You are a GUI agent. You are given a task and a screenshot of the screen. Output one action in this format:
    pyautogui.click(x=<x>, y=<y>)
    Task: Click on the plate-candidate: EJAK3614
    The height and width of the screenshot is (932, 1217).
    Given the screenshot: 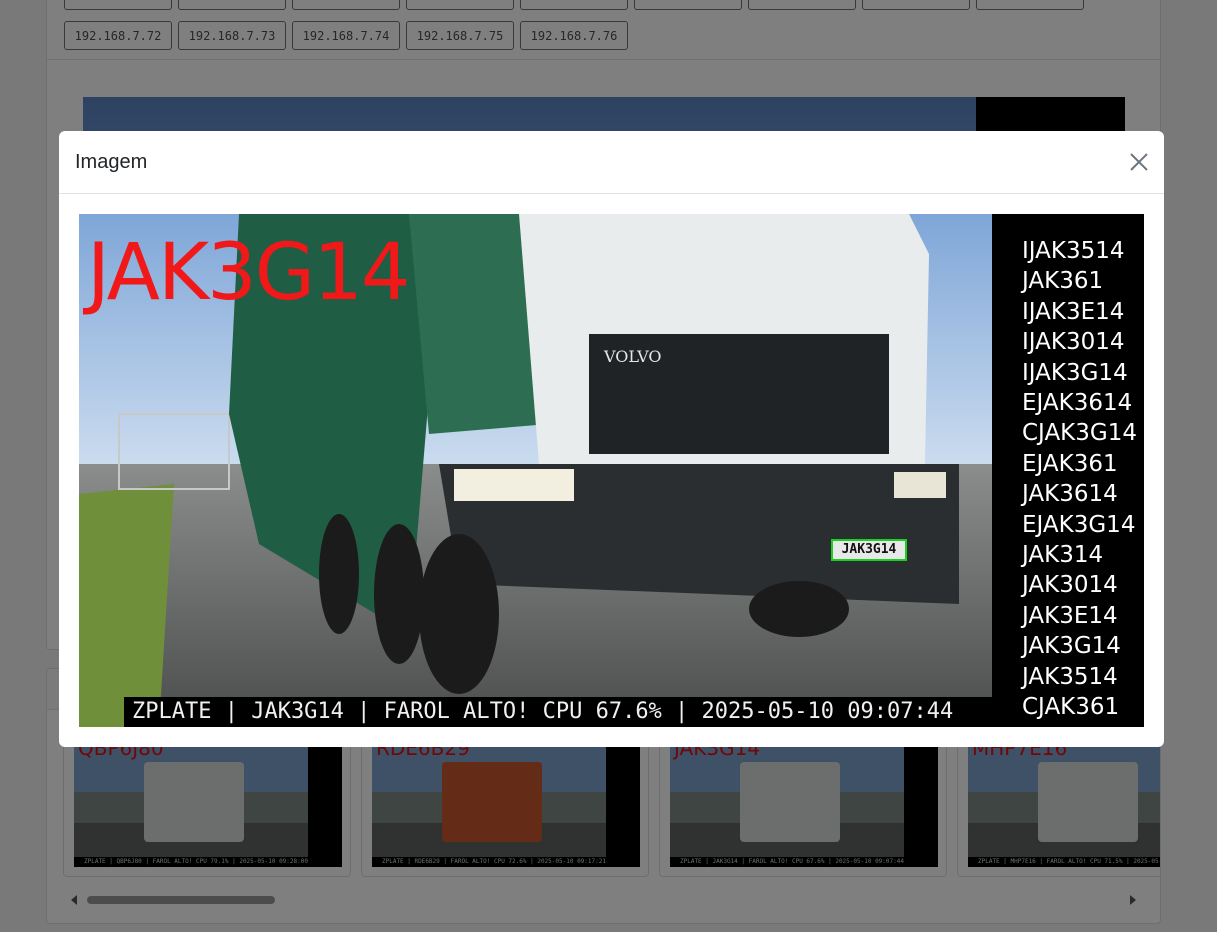 What is the action you would take?
    pyautogui.click(x=1077, y=403)
    